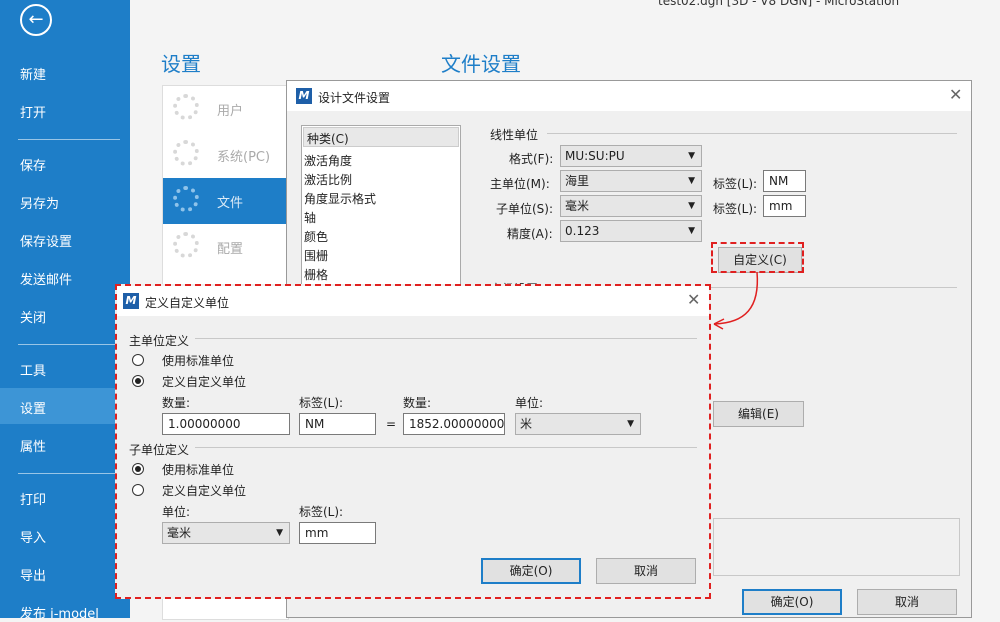 The image size is (1000, 622). Describe the element at coordinates (198, 361) in the screenshot. I see `master-standard-label: 使用标准单位` at that location.